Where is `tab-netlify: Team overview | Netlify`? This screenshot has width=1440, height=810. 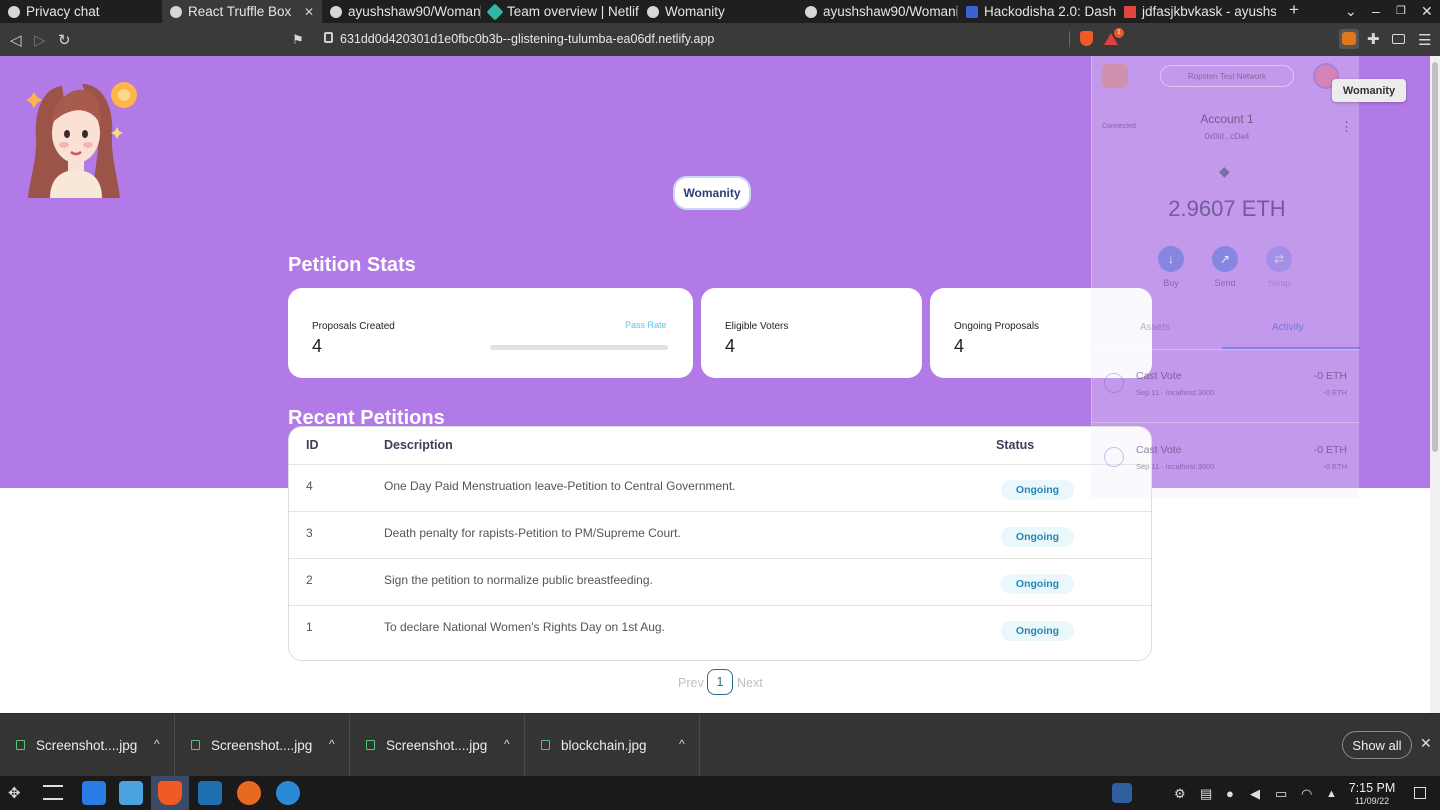 tab-netlify: Team overview | Netlify is located at coordinates (560, 11).